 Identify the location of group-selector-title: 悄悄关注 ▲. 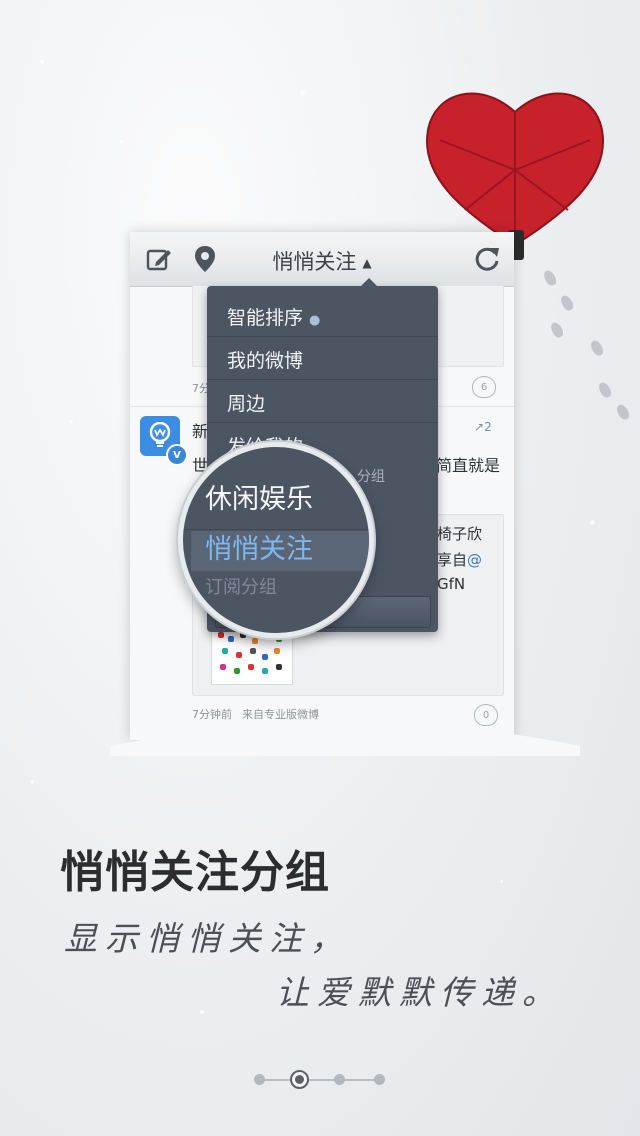
(322, 261).